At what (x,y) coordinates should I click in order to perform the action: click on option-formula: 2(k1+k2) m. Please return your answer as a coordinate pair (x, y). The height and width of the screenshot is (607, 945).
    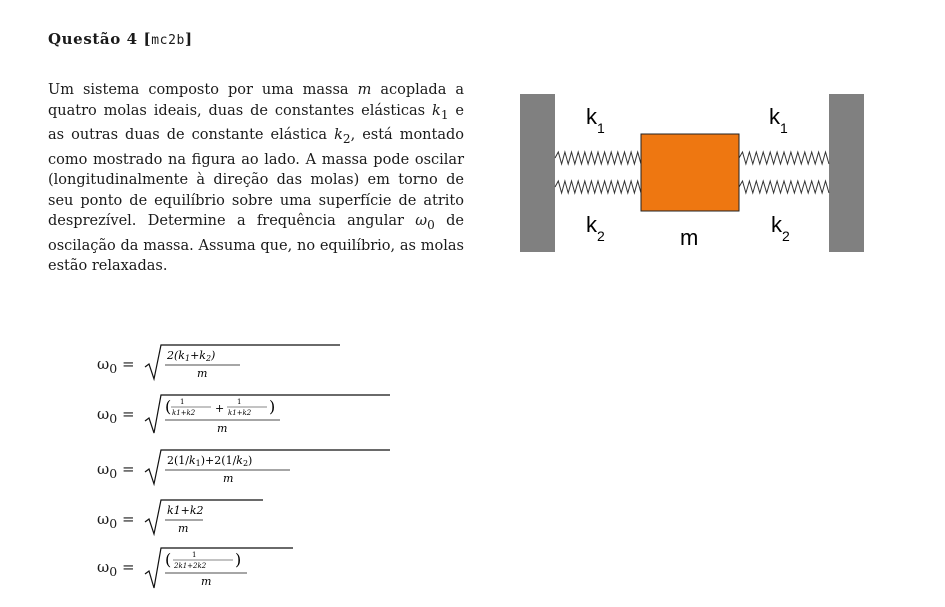
    Looking at the image, I should click on (242, 363).